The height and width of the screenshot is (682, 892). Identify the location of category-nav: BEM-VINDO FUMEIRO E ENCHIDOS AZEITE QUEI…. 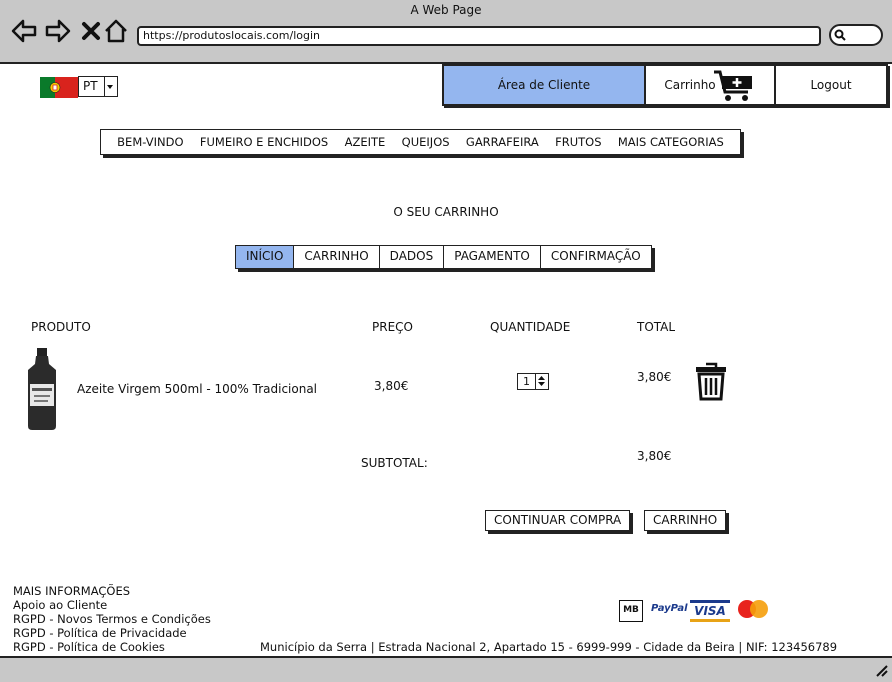
(420, 142).